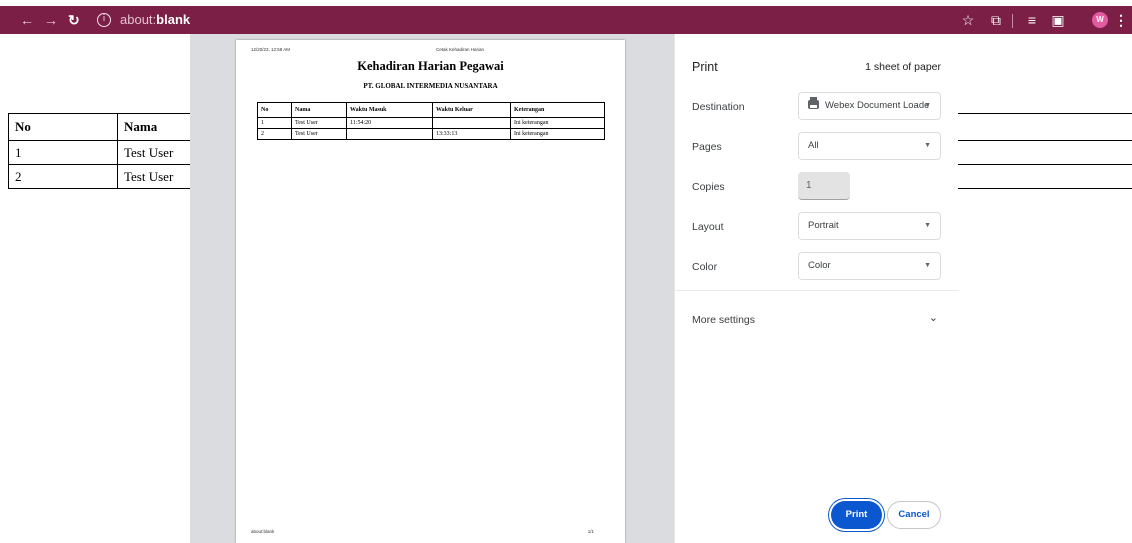 Image resolution: width=1132 pixels, height=543 pixels. What do you see at coordinates (877, 105) in the screenshot?
I see `destination-value: Webex Document Loade` at bounding box center [877, 105].